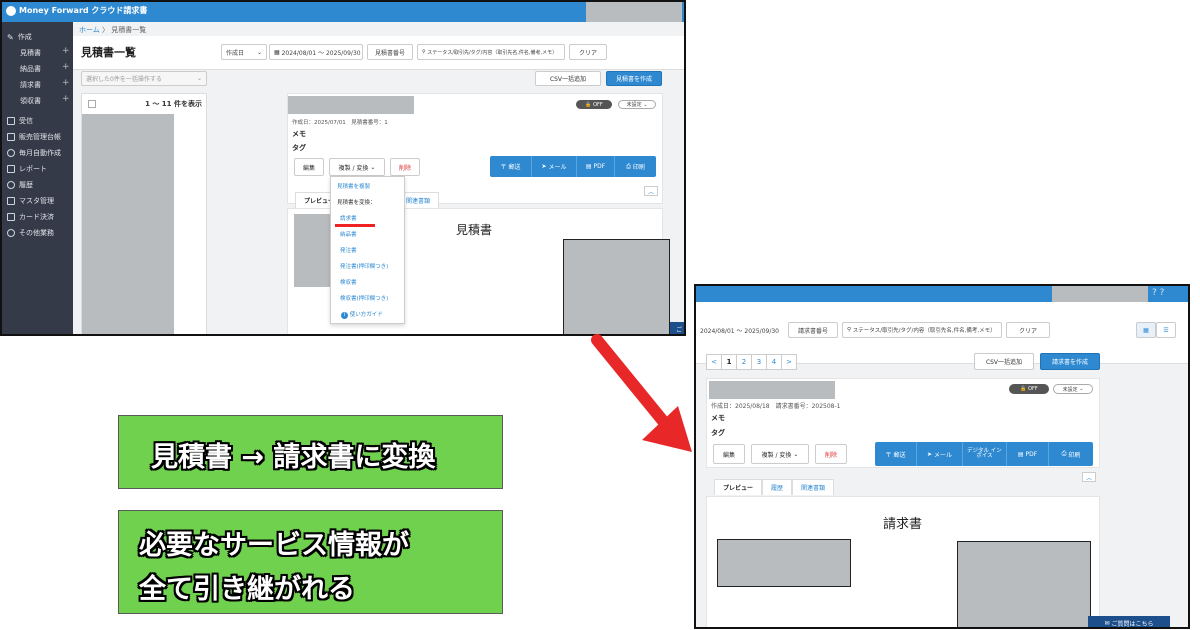  Describe the element at coordinates (1070, 361) in the screenshot. I see `create-invoice-button: 請求書を作成` at that location.